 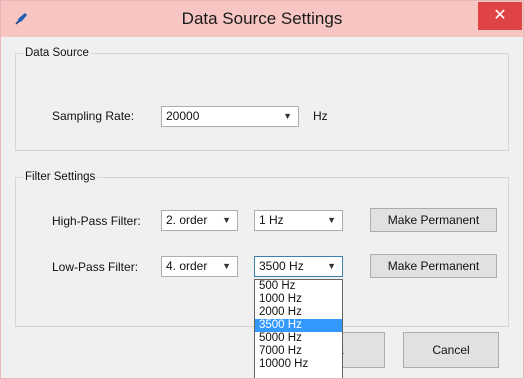 I want to click on low-pass-make-permanent-button: Make Permanent, so click(x=433, y=266).